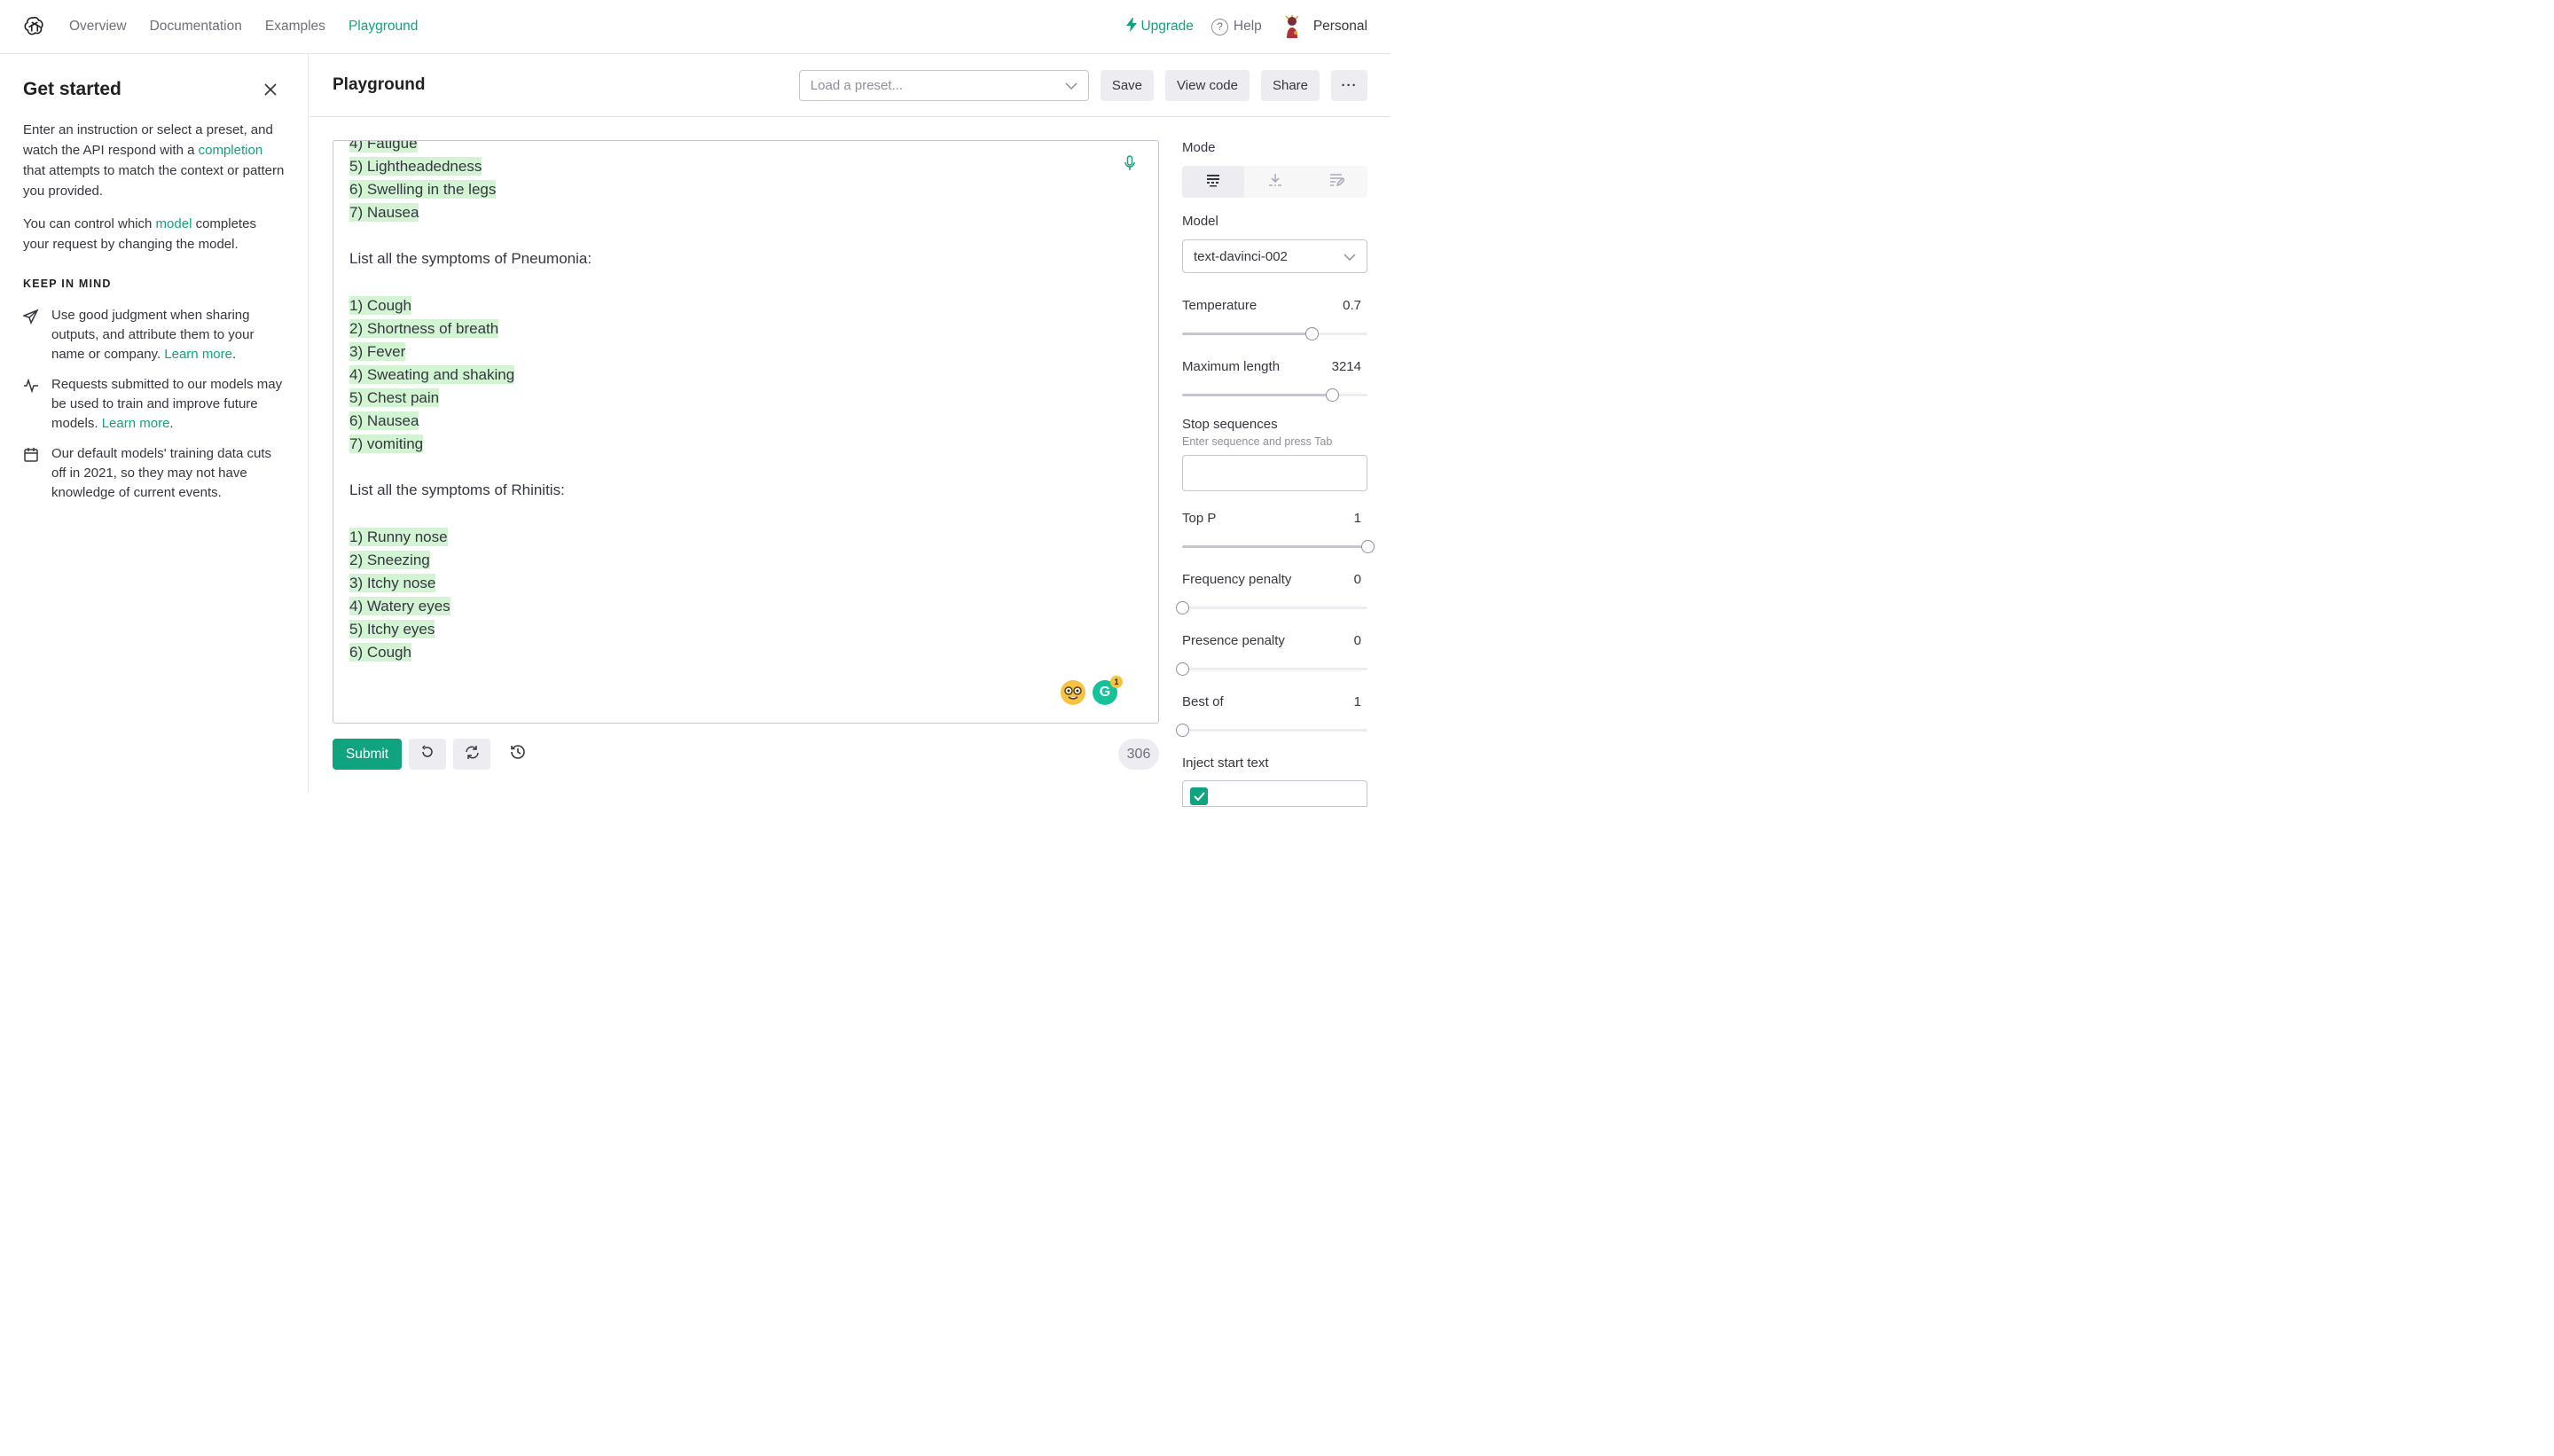 The height and width of the screenshot is (1456, 2554). Describe the element at coordinates (470, 398) in the screenshot. I see `editor-line: 5) Chest pain` at that location.